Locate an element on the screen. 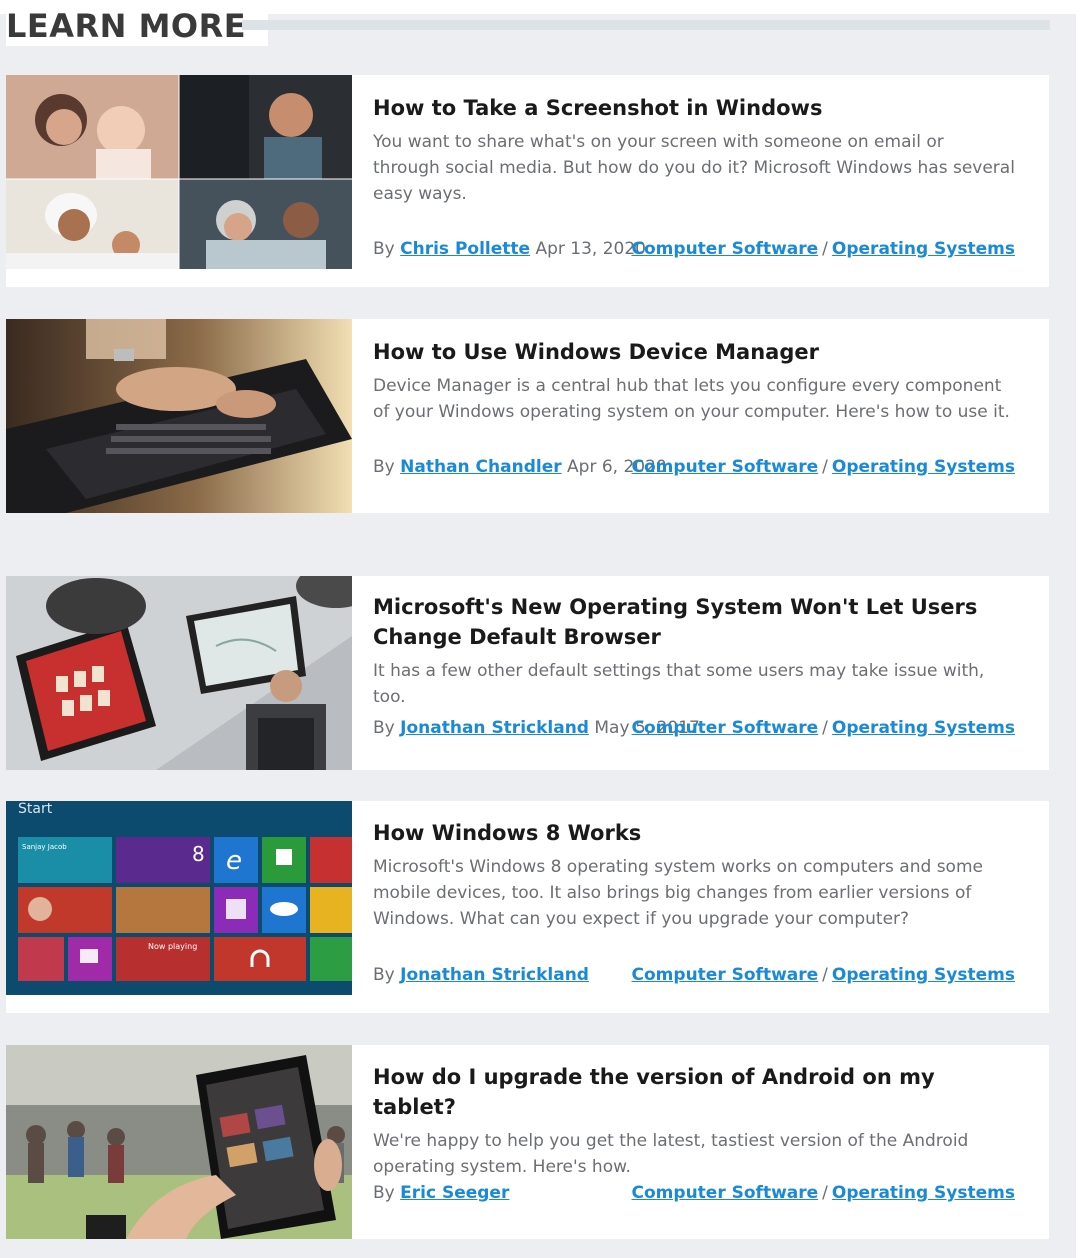 The height and width of the screenshot is (1258, 1080). article-thumbnail-tablets-presenter is located at coordinates (179, 673).